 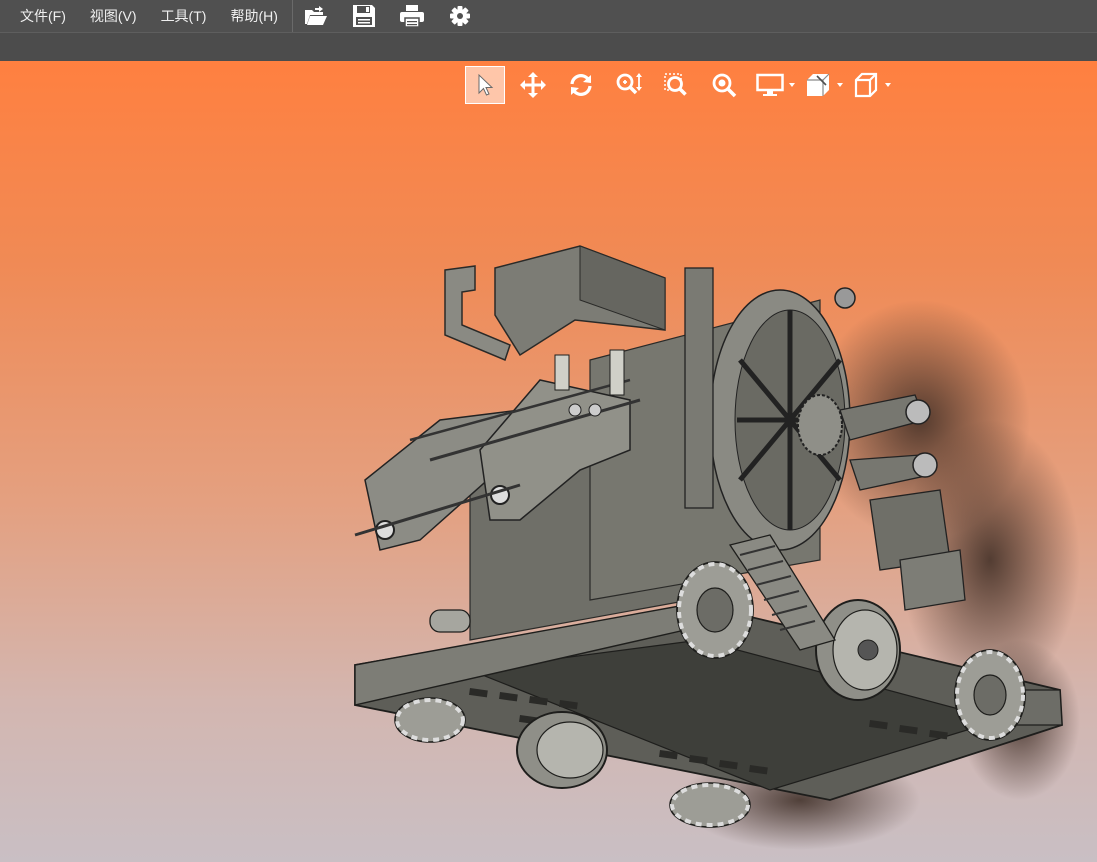 I want to click on print-button, so click(x=412, y=16).